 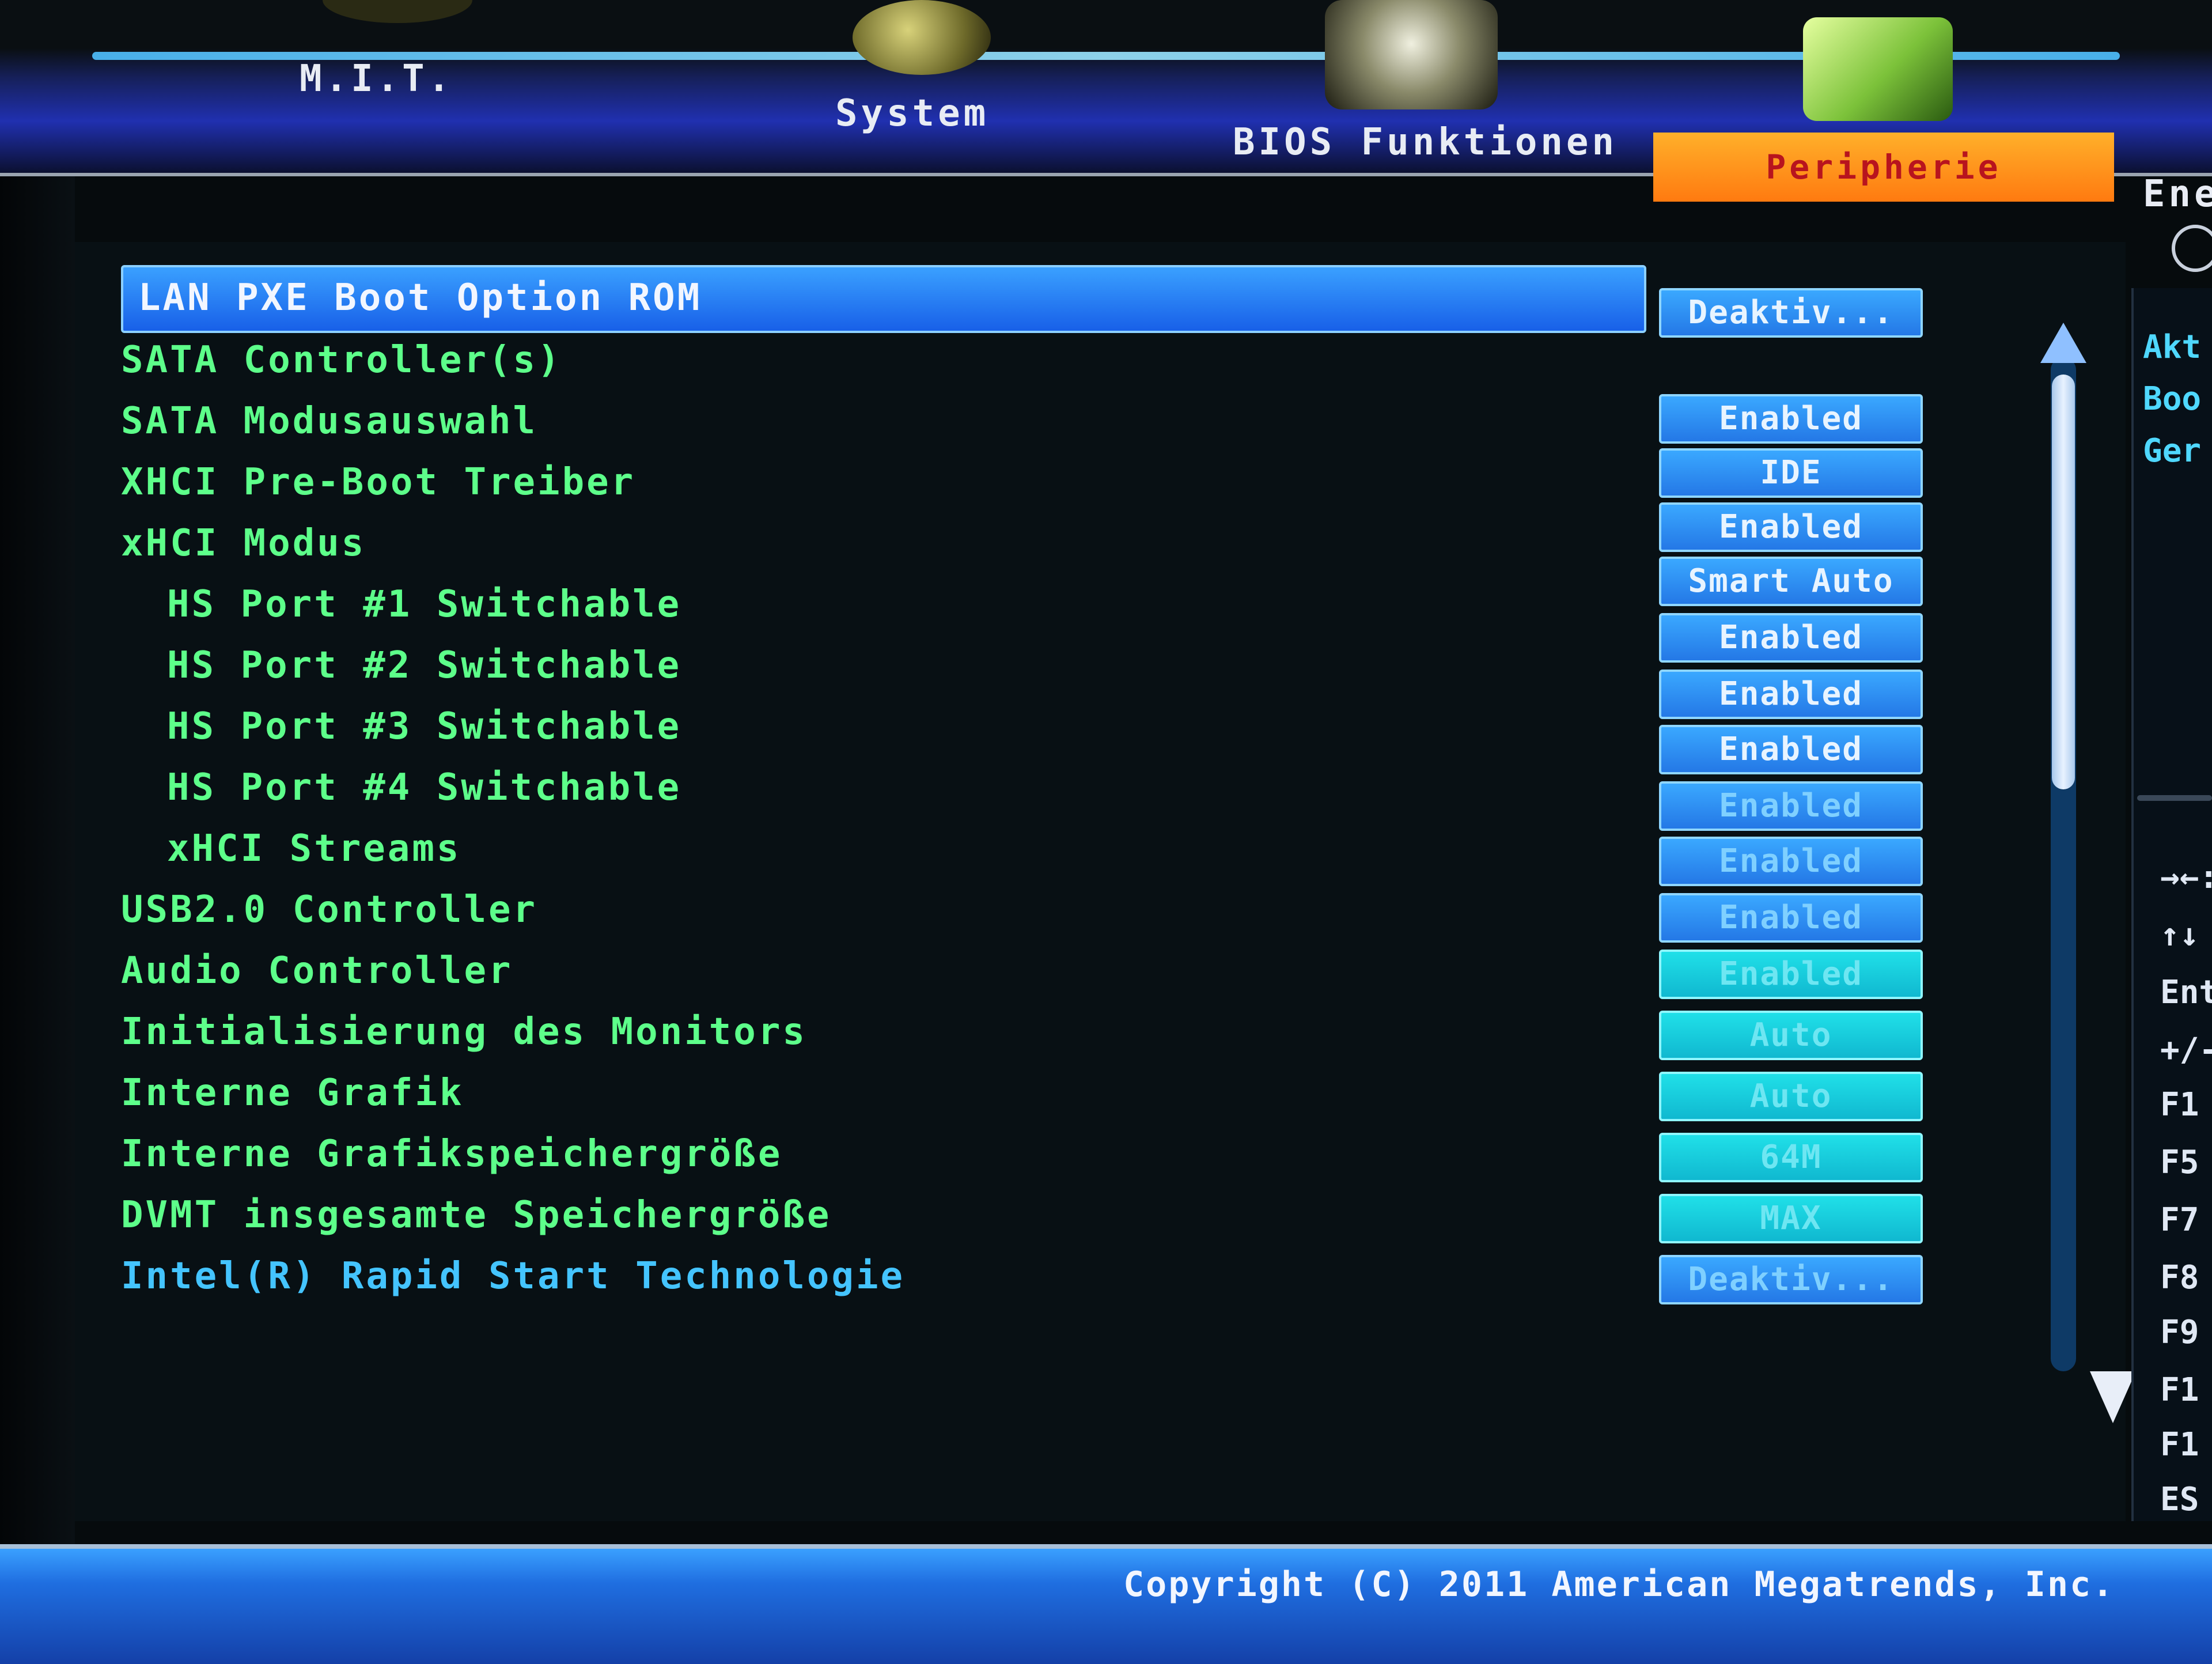 What do you see at coordinates (341, 360) in the screenshot?
I see `setting-label: SATA Controller(s)` at bounding box center [341, 360].